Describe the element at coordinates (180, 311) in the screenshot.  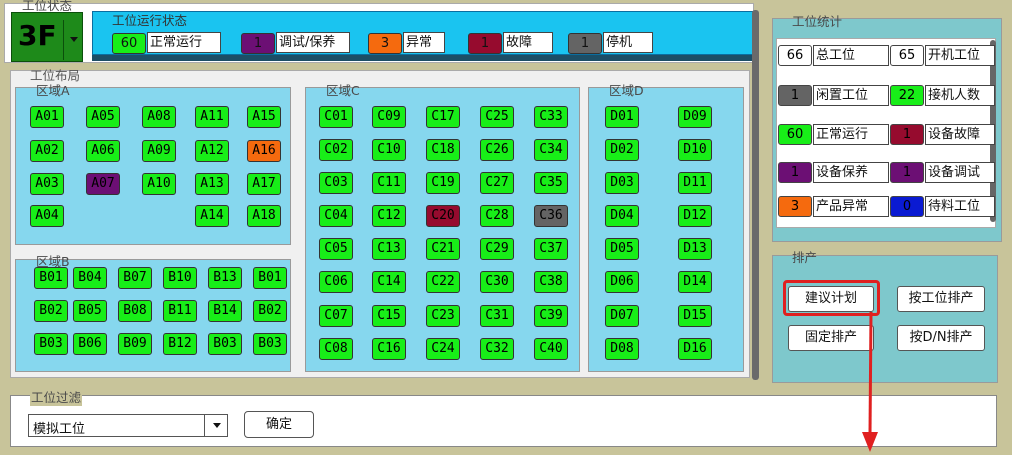
I see `station-cell: B11` at that location.